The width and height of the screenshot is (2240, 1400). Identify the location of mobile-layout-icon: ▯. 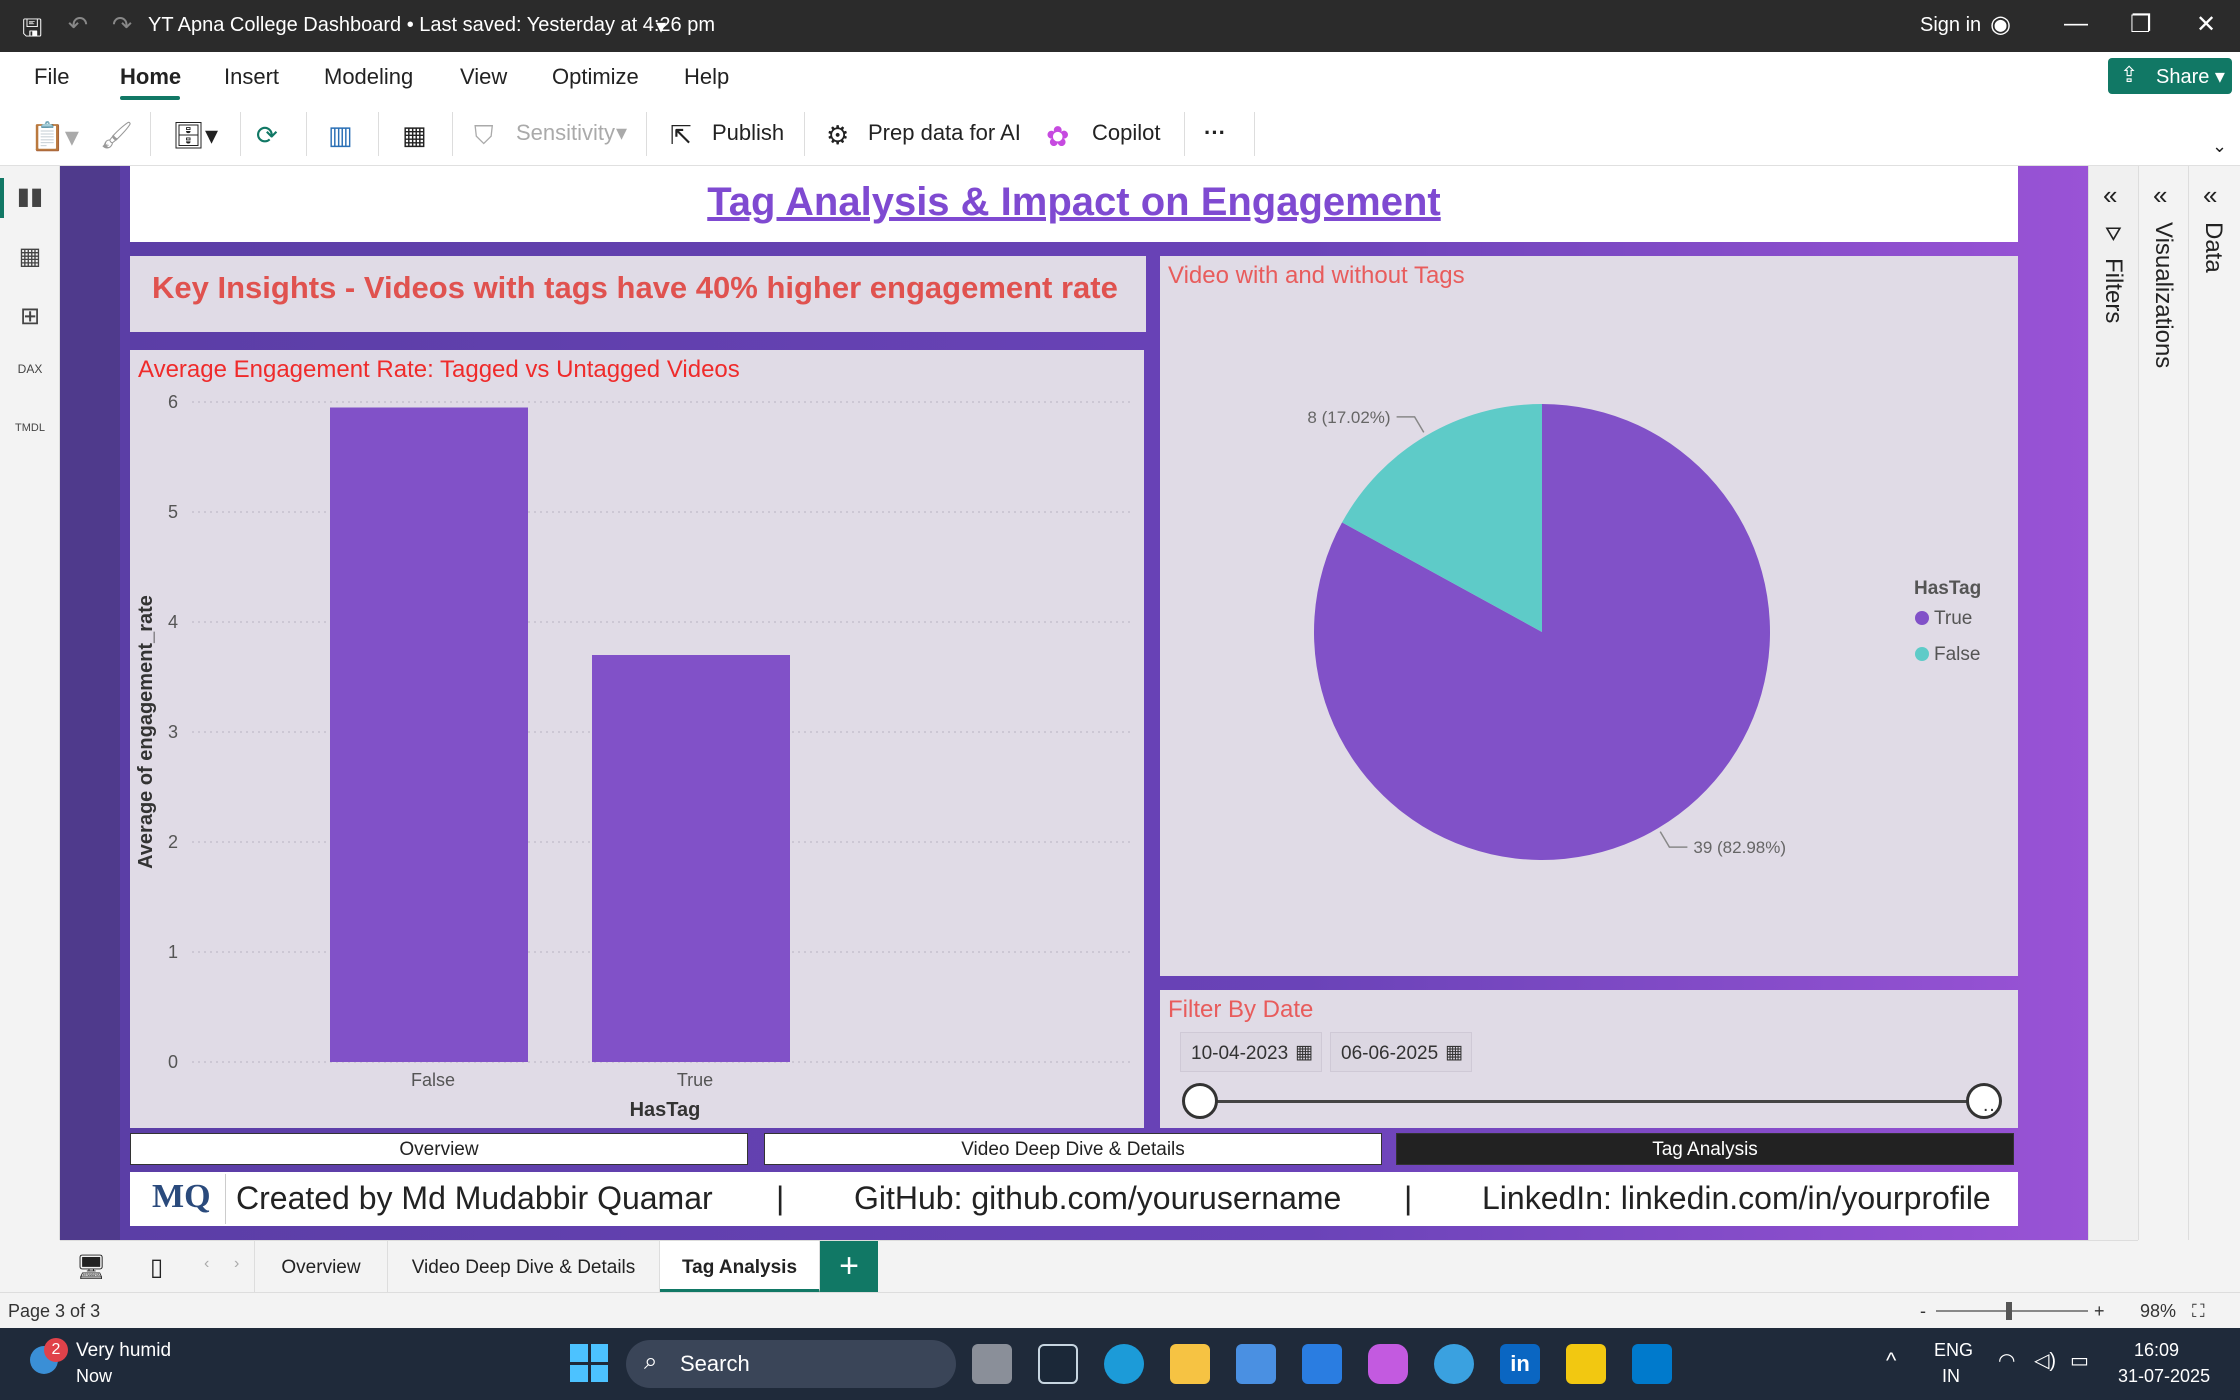
(156, 1267).